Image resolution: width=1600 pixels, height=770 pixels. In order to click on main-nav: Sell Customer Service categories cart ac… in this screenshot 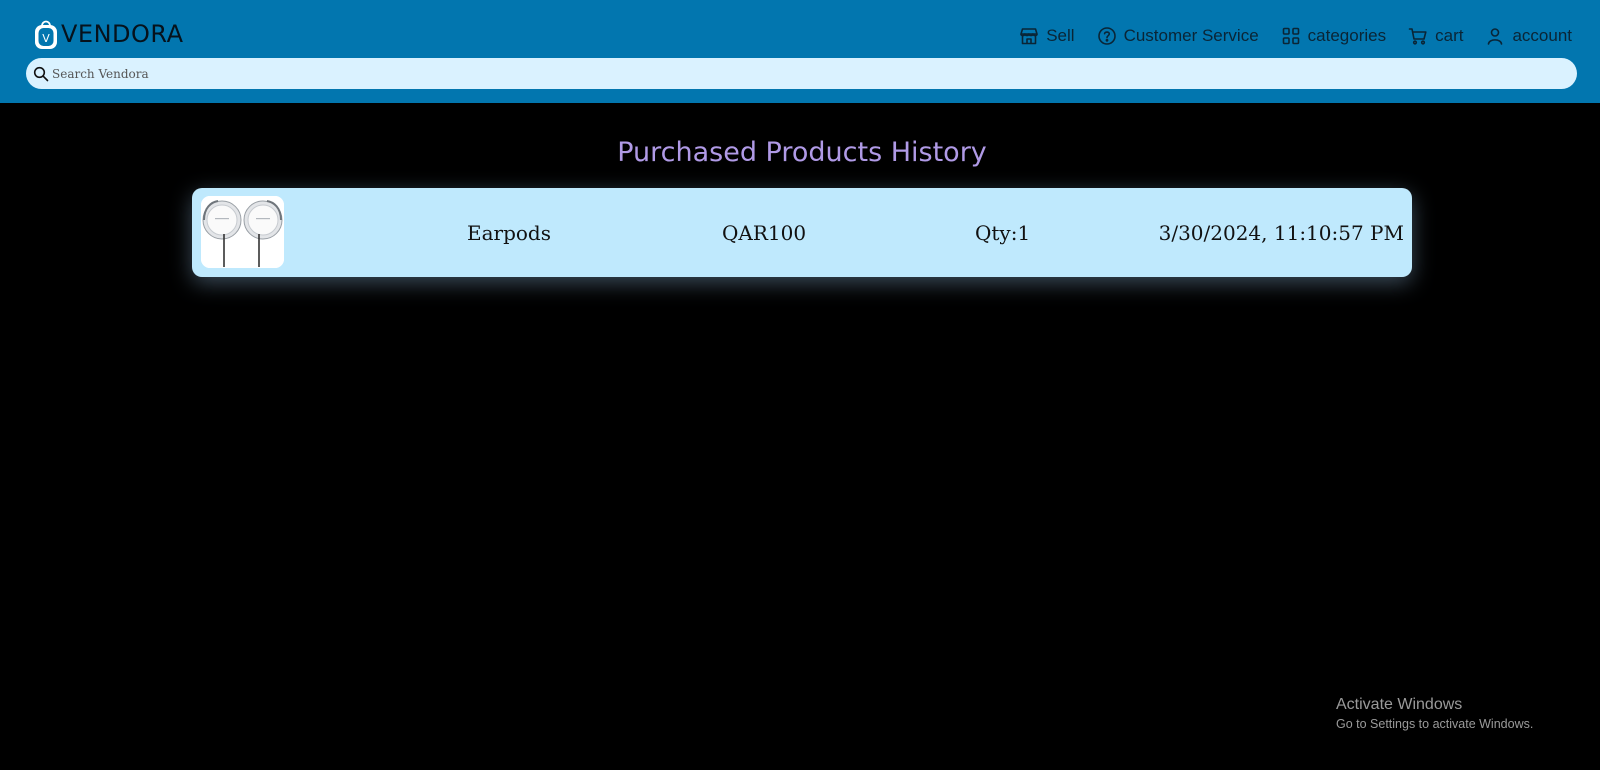, I will do `click(1295, 36)`.